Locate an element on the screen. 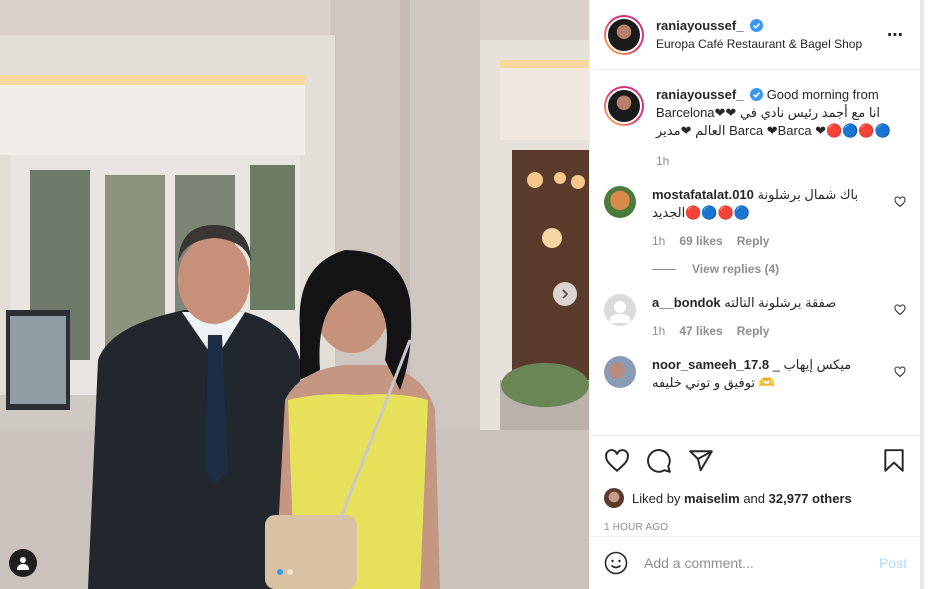 The height and width of the screenshot is (589, 928). comment-icon is located at coordinates (659, 461).